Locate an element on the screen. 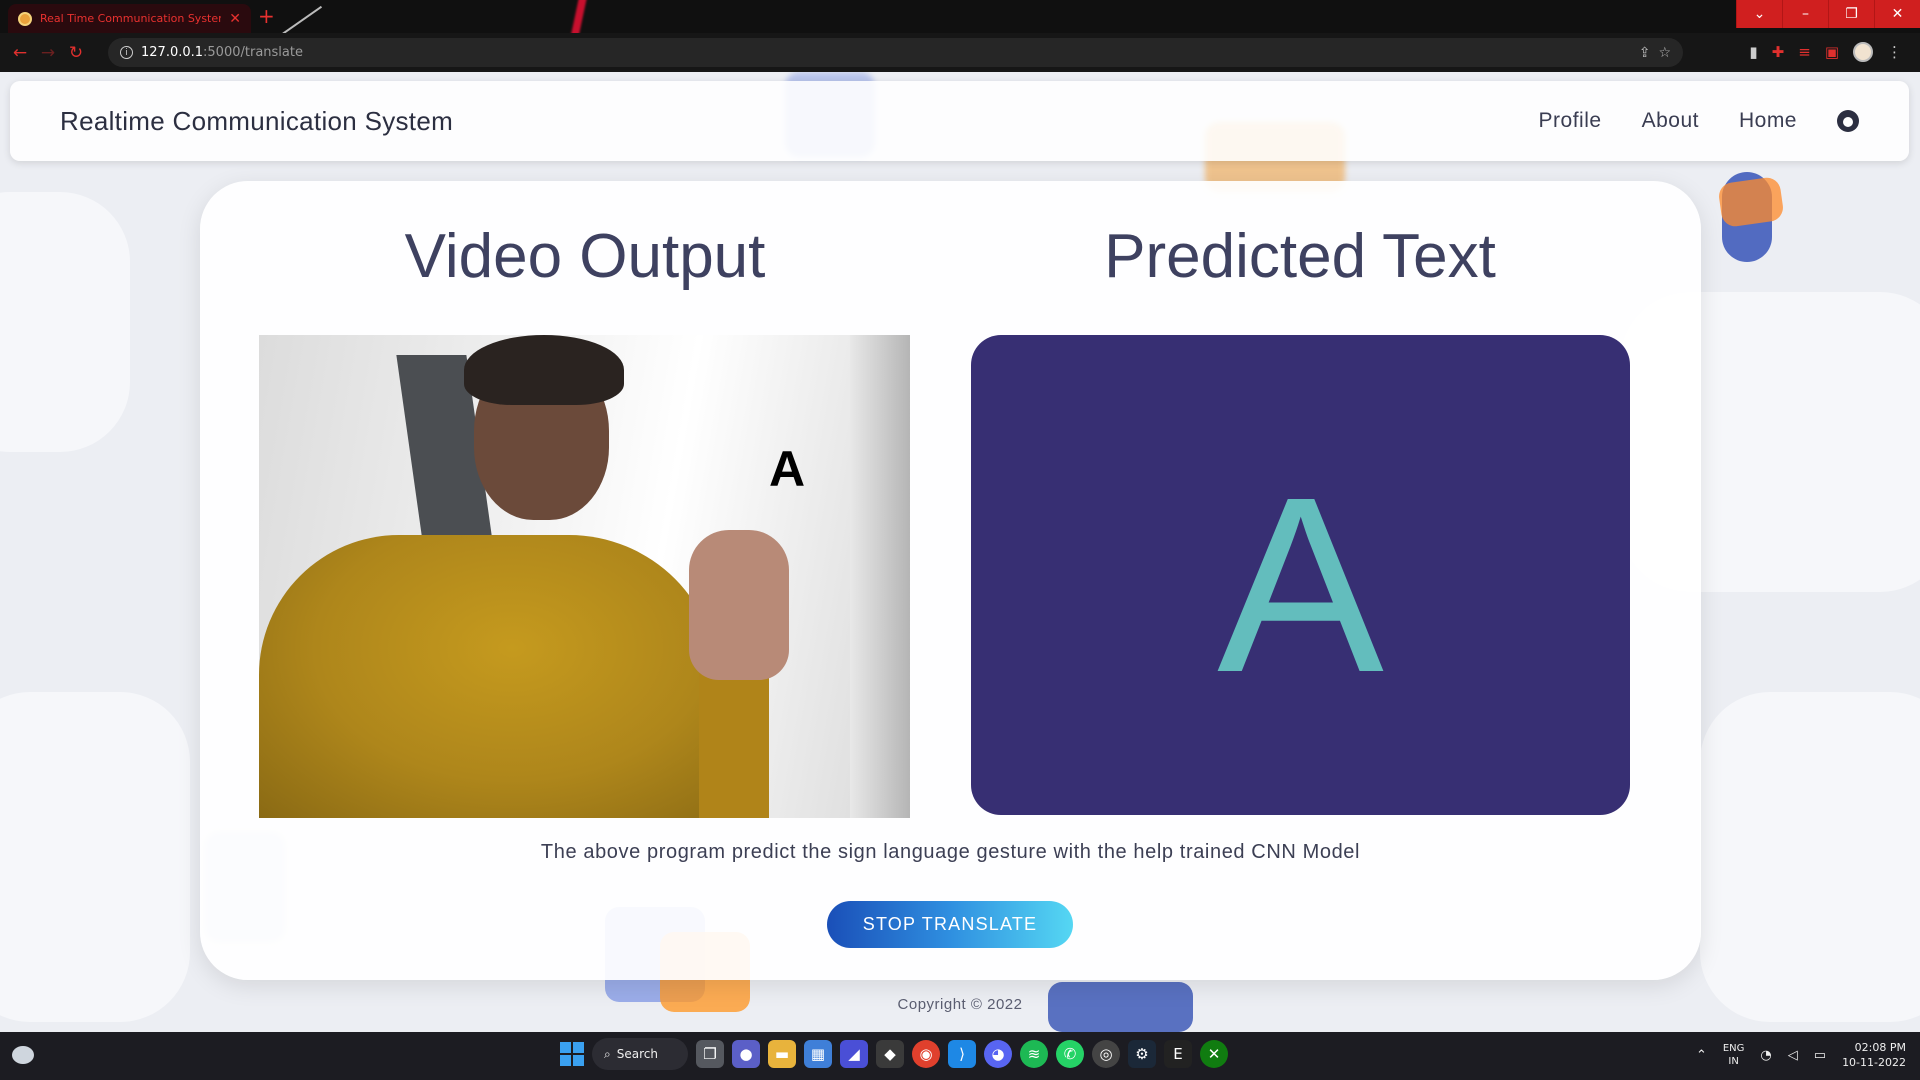 This screenshot has width=1920, height=1080. url-text: 127.0.0.1:5000/translate is located at coordinates (886, 52).